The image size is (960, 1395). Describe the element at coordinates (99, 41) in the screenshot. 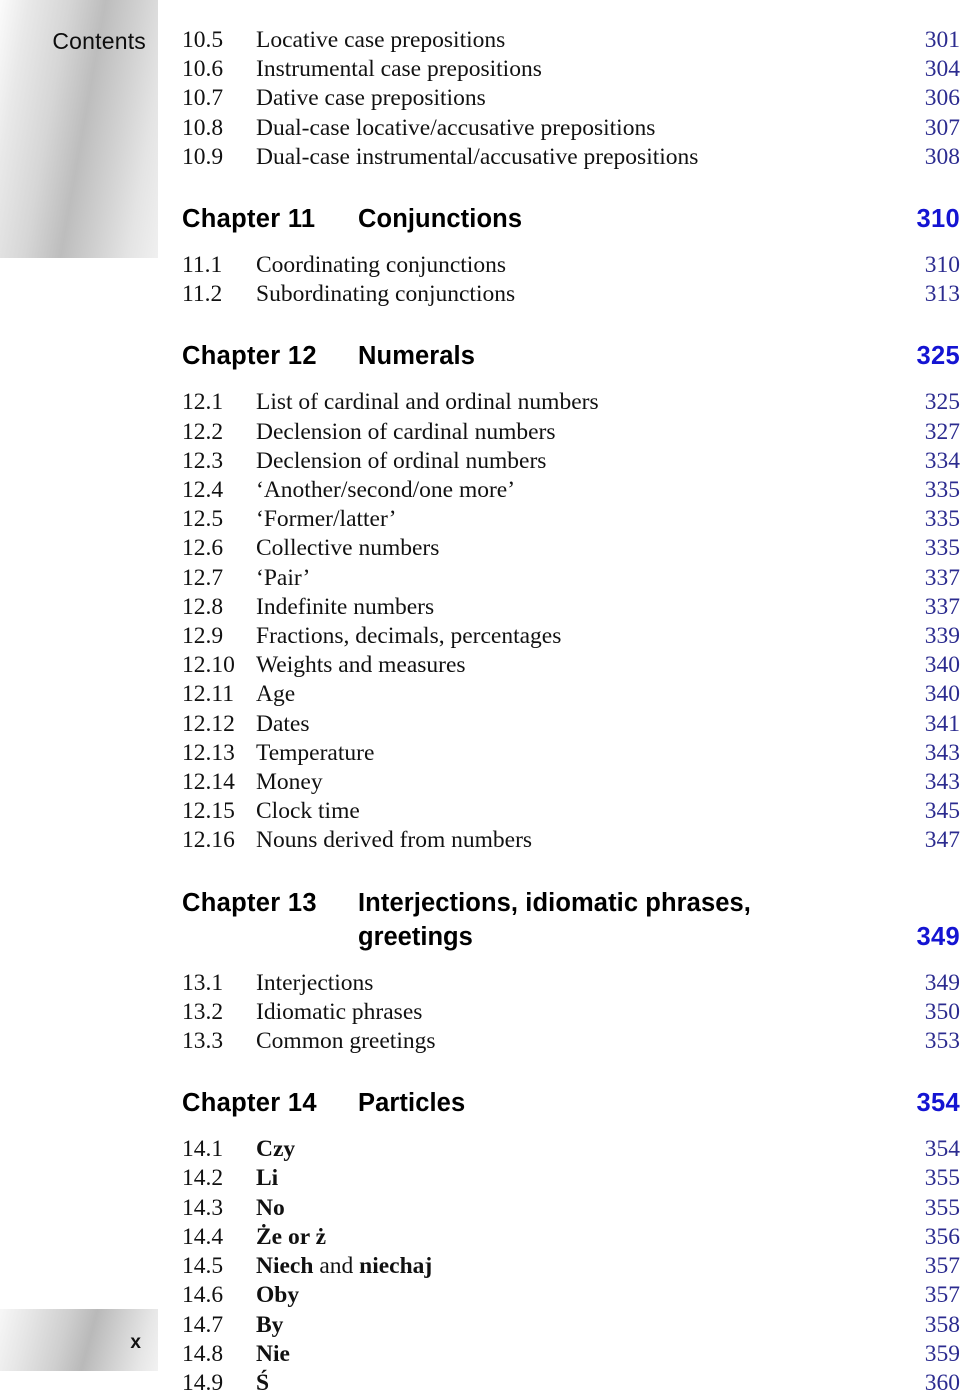

I see `running-head-title: Contents` at that location.